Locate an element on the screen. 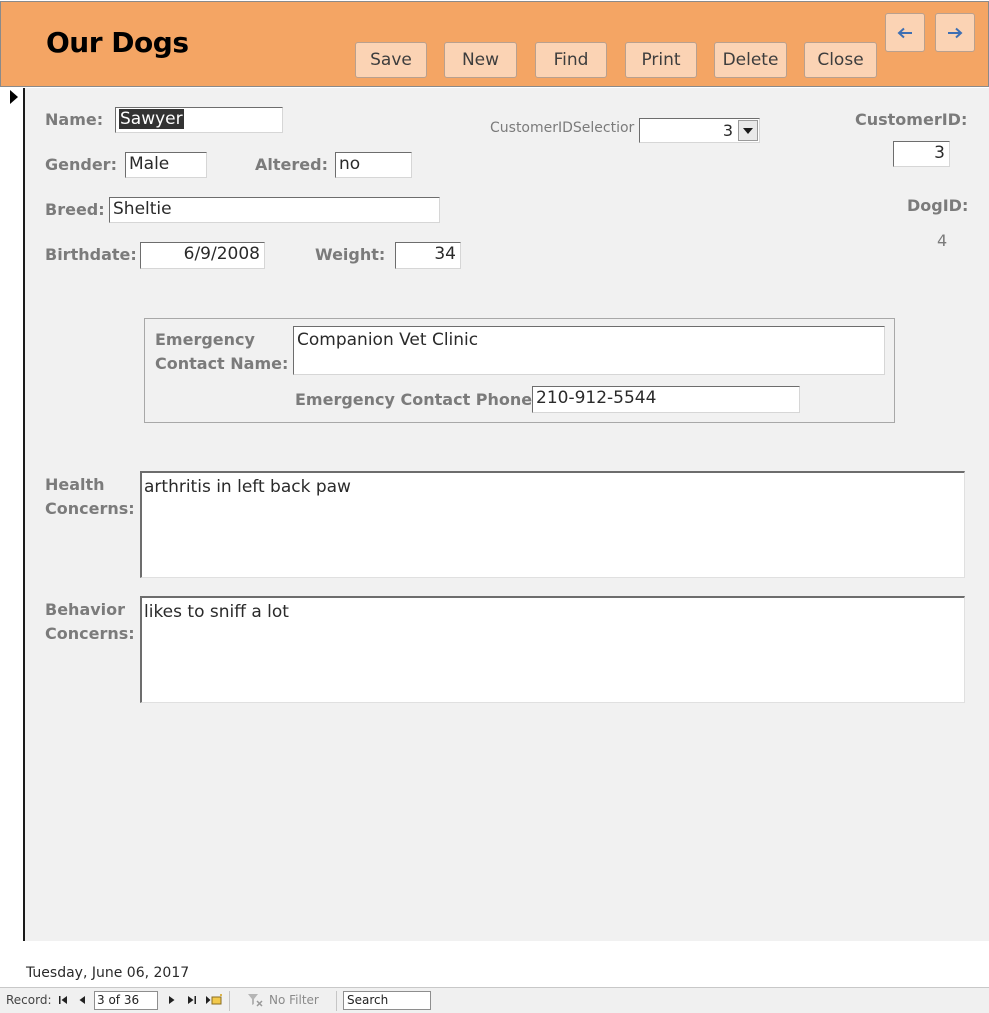 The height and width of the screenshot is (1013, 989). customer-id-label: CustomerID: is located at coordinates (911, 119).